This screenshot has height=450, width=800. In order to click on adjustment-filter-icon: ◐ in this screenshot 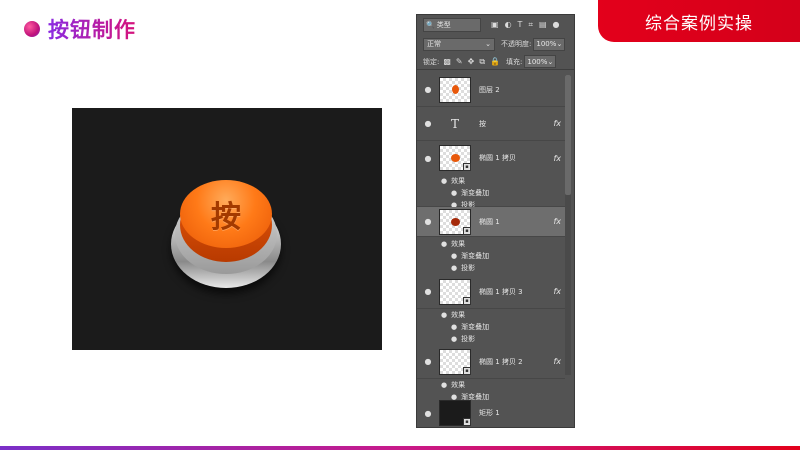, I will do `click(508, 25)`.